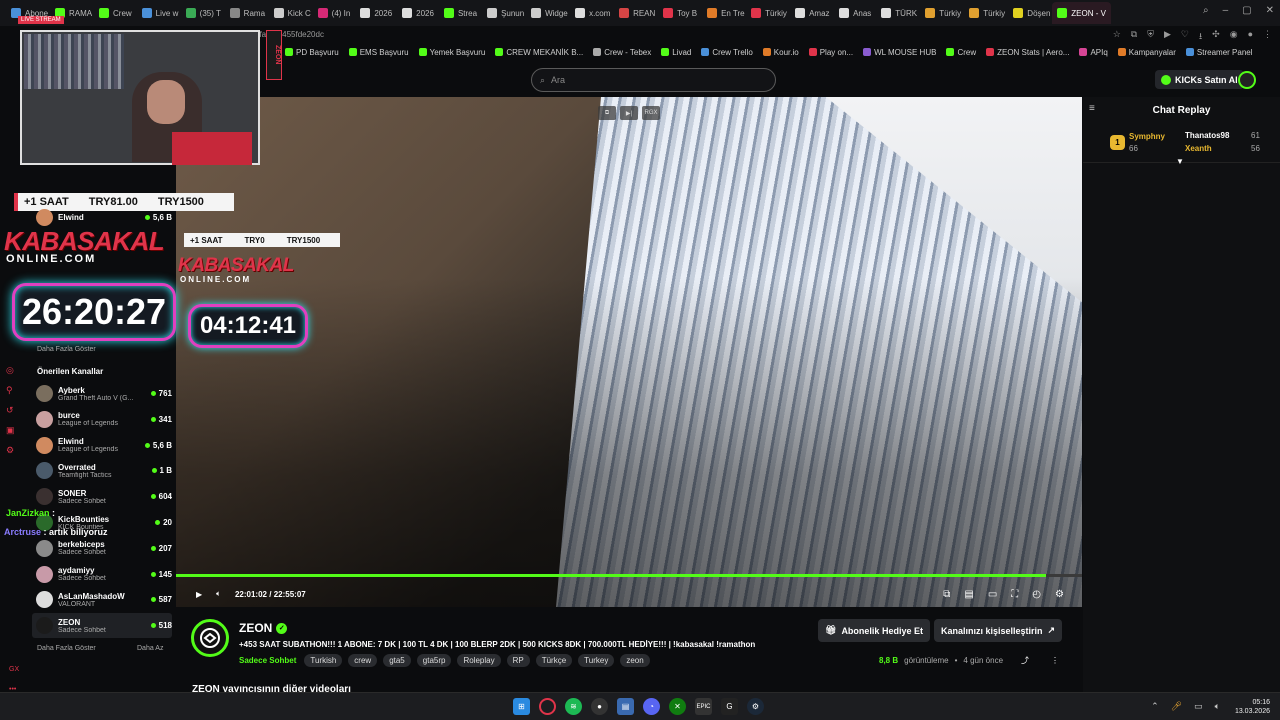 This screenshot has width=1280, height=720. Describe the element at coordinates (592, 13) in the screenshot. I see `browser-tab: x.com` at that location.